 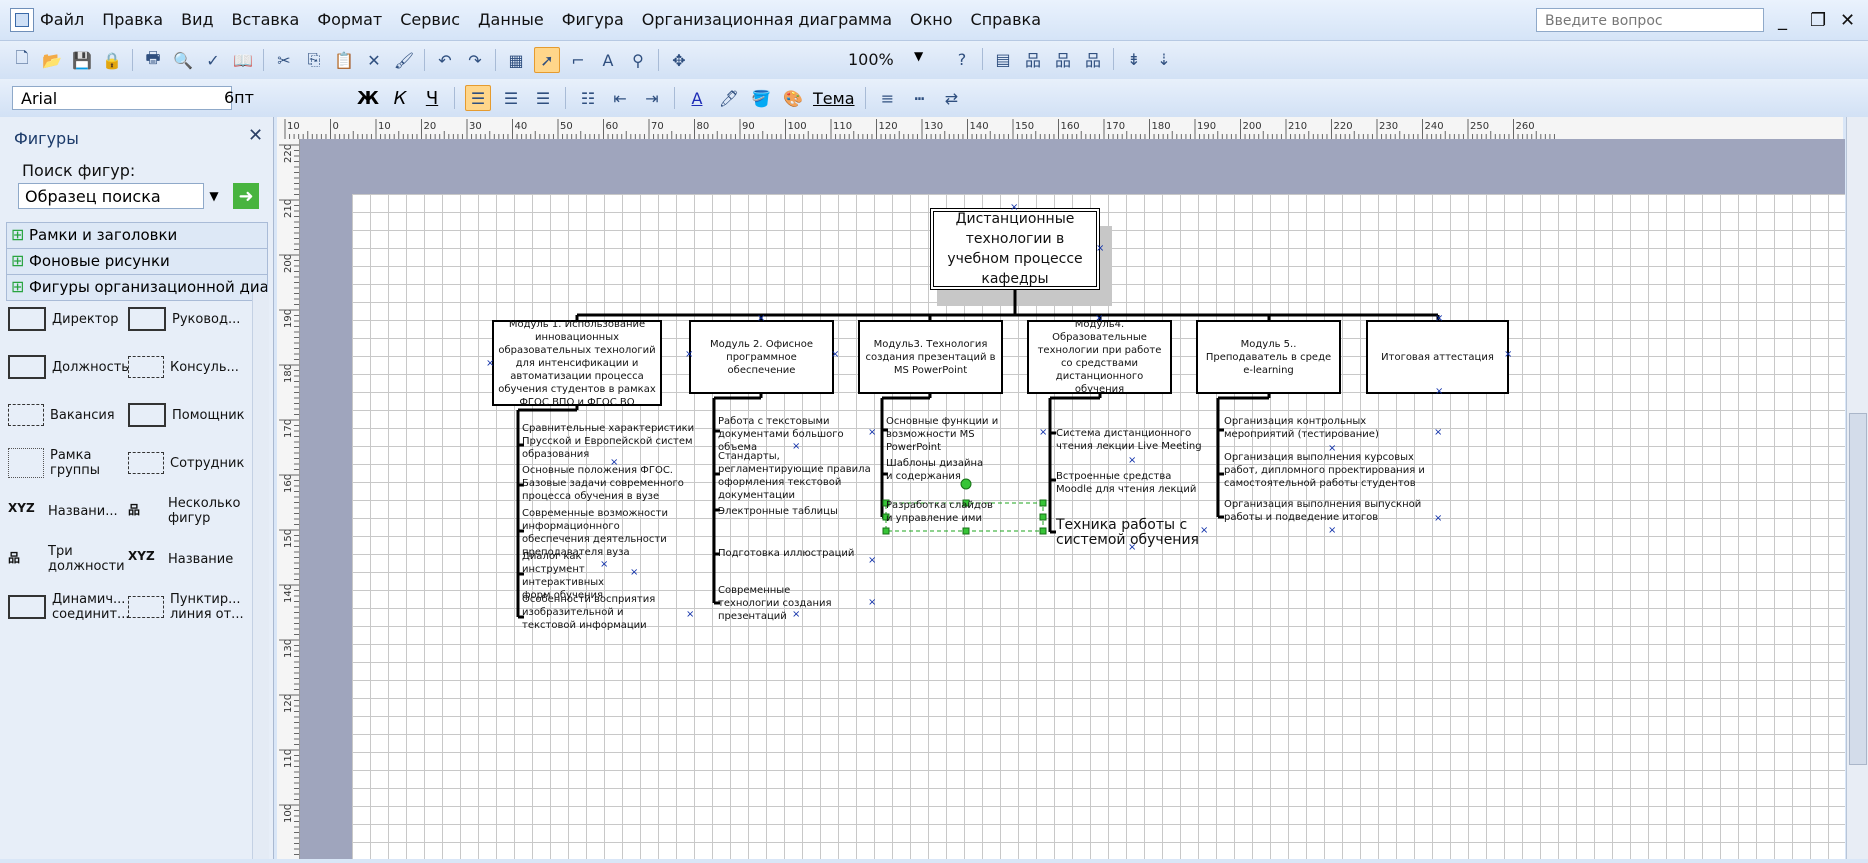 What do you see at coordinates (941, 512) in the screenshot?
I see `module-3-item: Разработка слайдов и управление ими` at bounding box center [941, 512].